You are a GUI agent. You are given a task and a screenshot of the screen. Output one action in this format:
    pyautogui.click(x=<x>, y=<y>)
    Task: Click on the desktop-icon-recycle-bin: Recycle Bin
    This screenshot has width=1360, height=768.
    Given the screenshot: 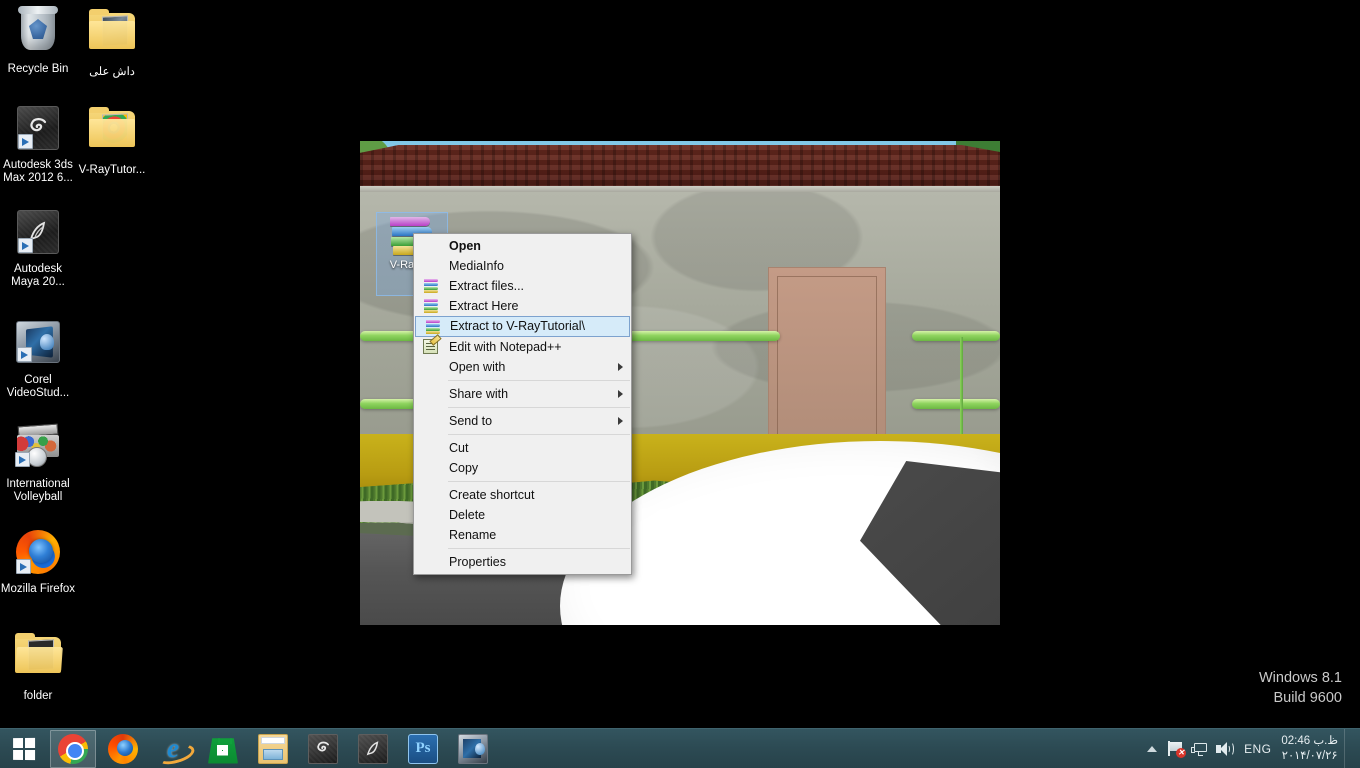 What is the action you would take?
    pyautogui.click(x=38, y=41)
    